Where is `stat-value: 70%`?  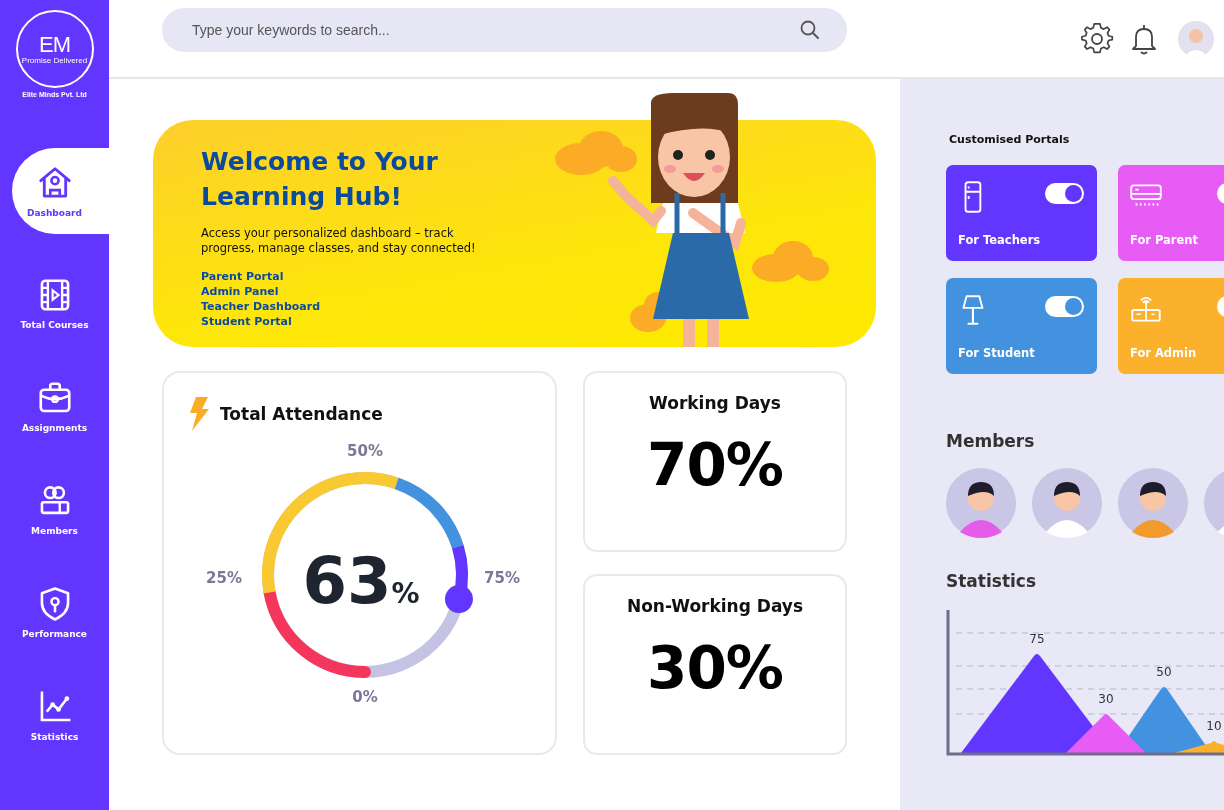
stat-value: 70% is located at coordinates (715, 465).